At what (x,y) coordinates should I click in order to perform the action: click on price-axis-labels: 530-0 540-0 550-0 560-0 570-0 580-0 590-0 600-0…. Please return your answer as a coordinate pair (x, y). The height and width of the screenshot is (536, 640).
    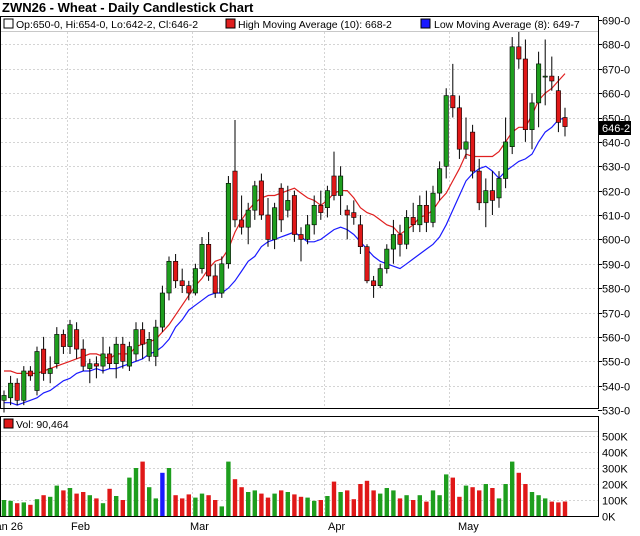
    Looking at the image, I should click on (614, 217).